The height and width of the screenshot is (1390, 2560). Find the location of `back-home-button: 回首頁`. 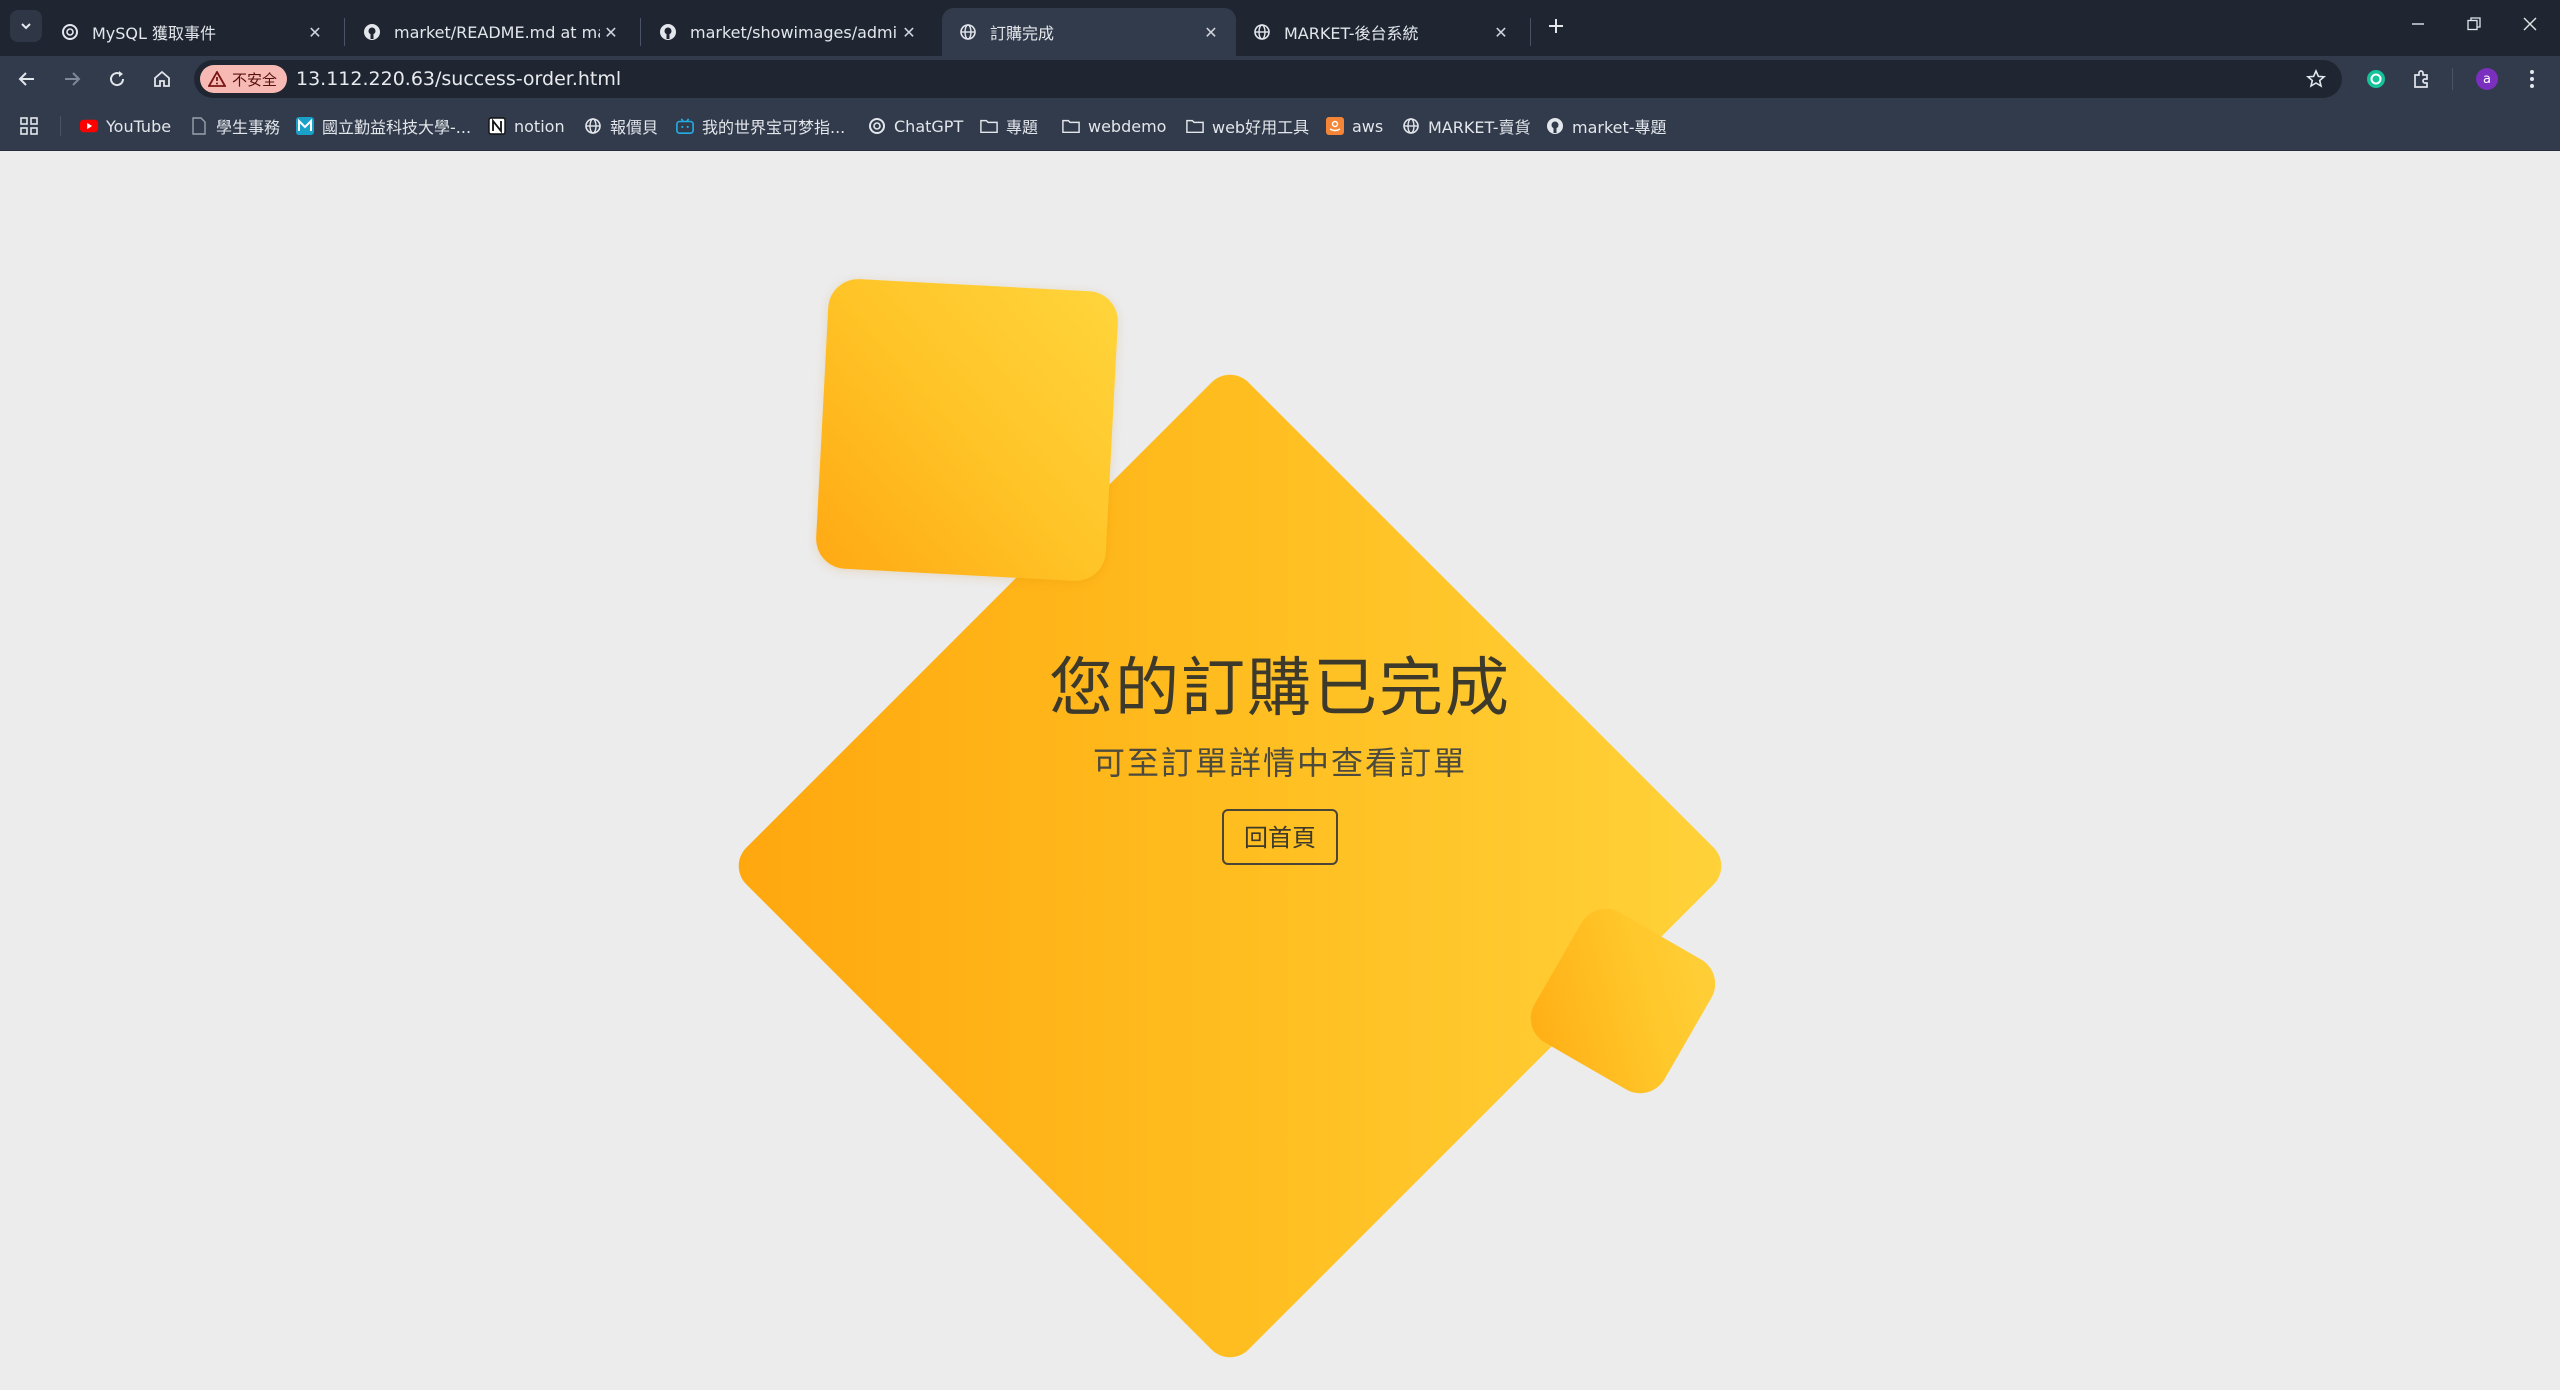

back-home-button: 回首頁 is located at coordinates (1280, 837).